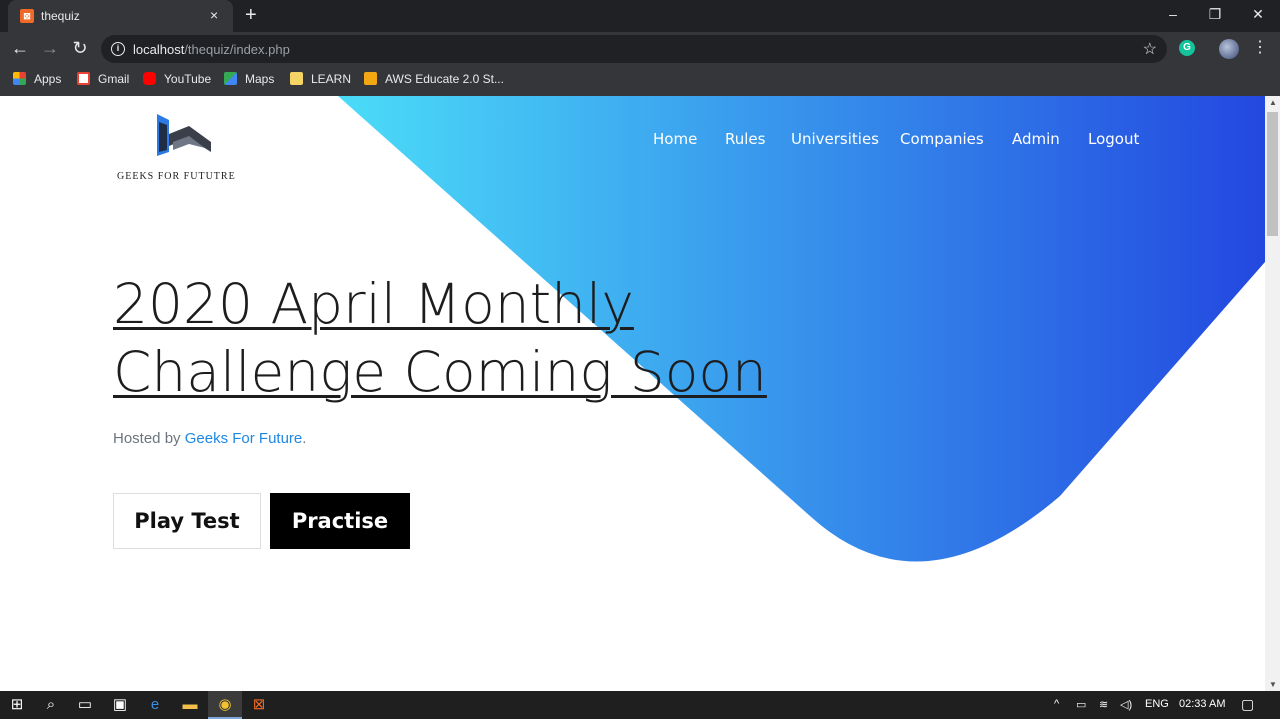 This screenshot has width=1280, height=719. Describe the element at coordinates (1173, 14) in the screenshot. I see `minimize-button: –` at that location.